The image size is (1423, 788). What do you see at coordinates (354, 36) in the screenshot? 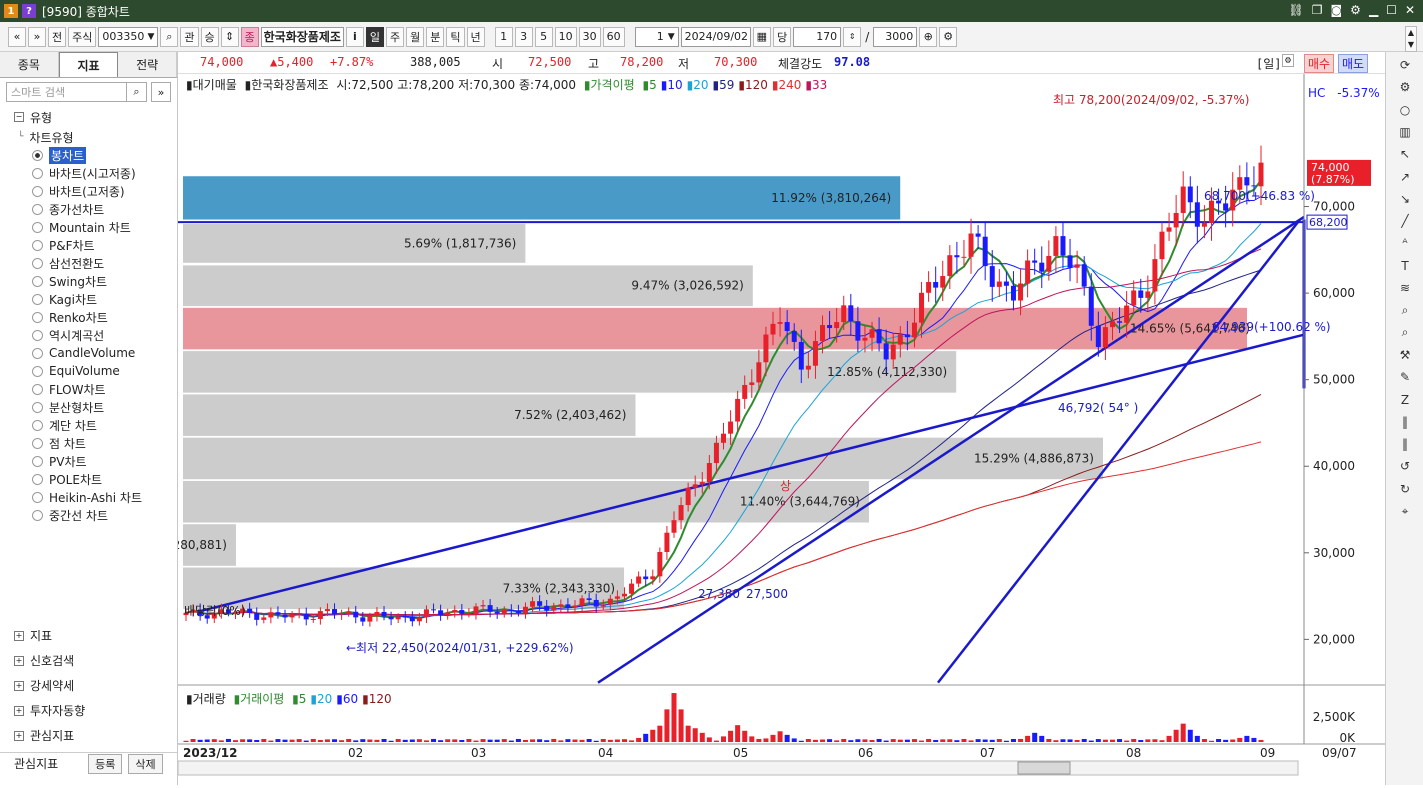
I see `info-button: i` at bounding box center [354, 36].